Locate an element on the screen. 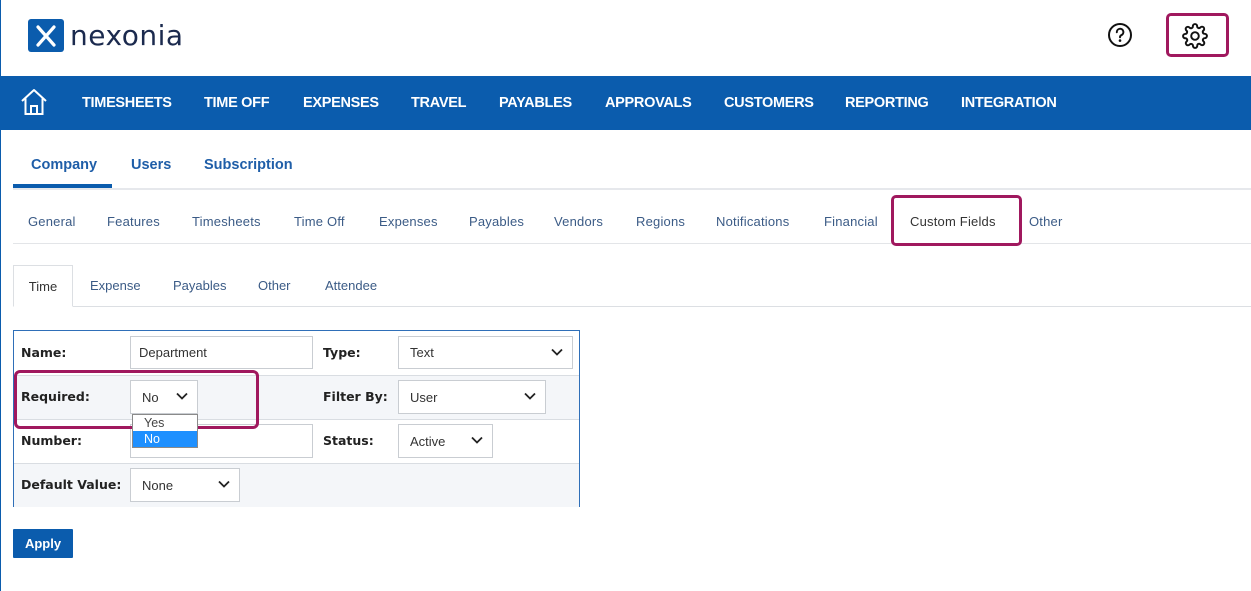 This screenshot has height=591, width=1251. active-tab-indicator is located at coordinates (62, 186).